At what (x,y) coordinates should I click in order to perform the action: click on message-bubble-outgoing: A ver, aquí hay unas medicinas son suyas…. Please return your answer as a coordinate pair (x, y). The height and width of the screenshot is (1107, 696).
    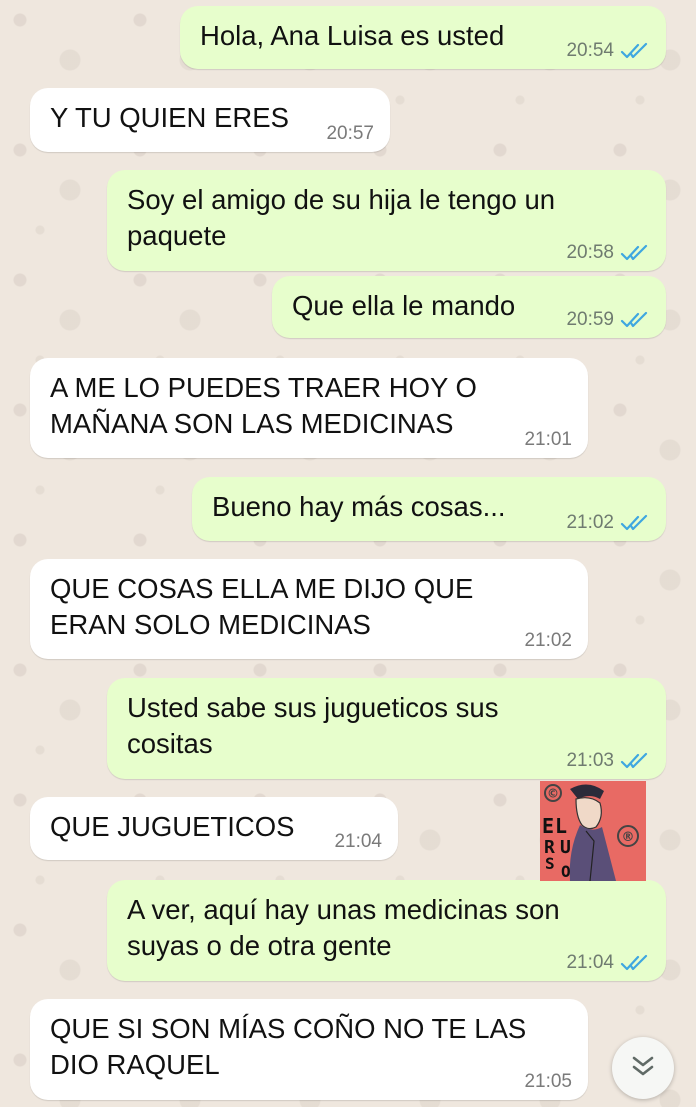
    Looking at the image, I should click on (386, 930).